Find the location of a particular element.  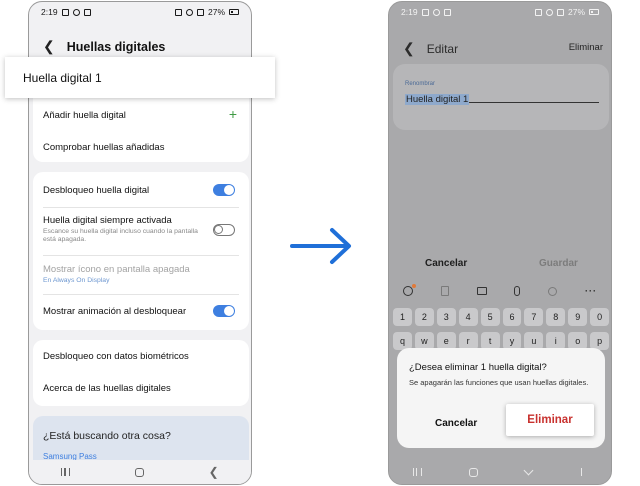

always-on-label: Huella digital siempre activada is located at coordinates (107, 220).